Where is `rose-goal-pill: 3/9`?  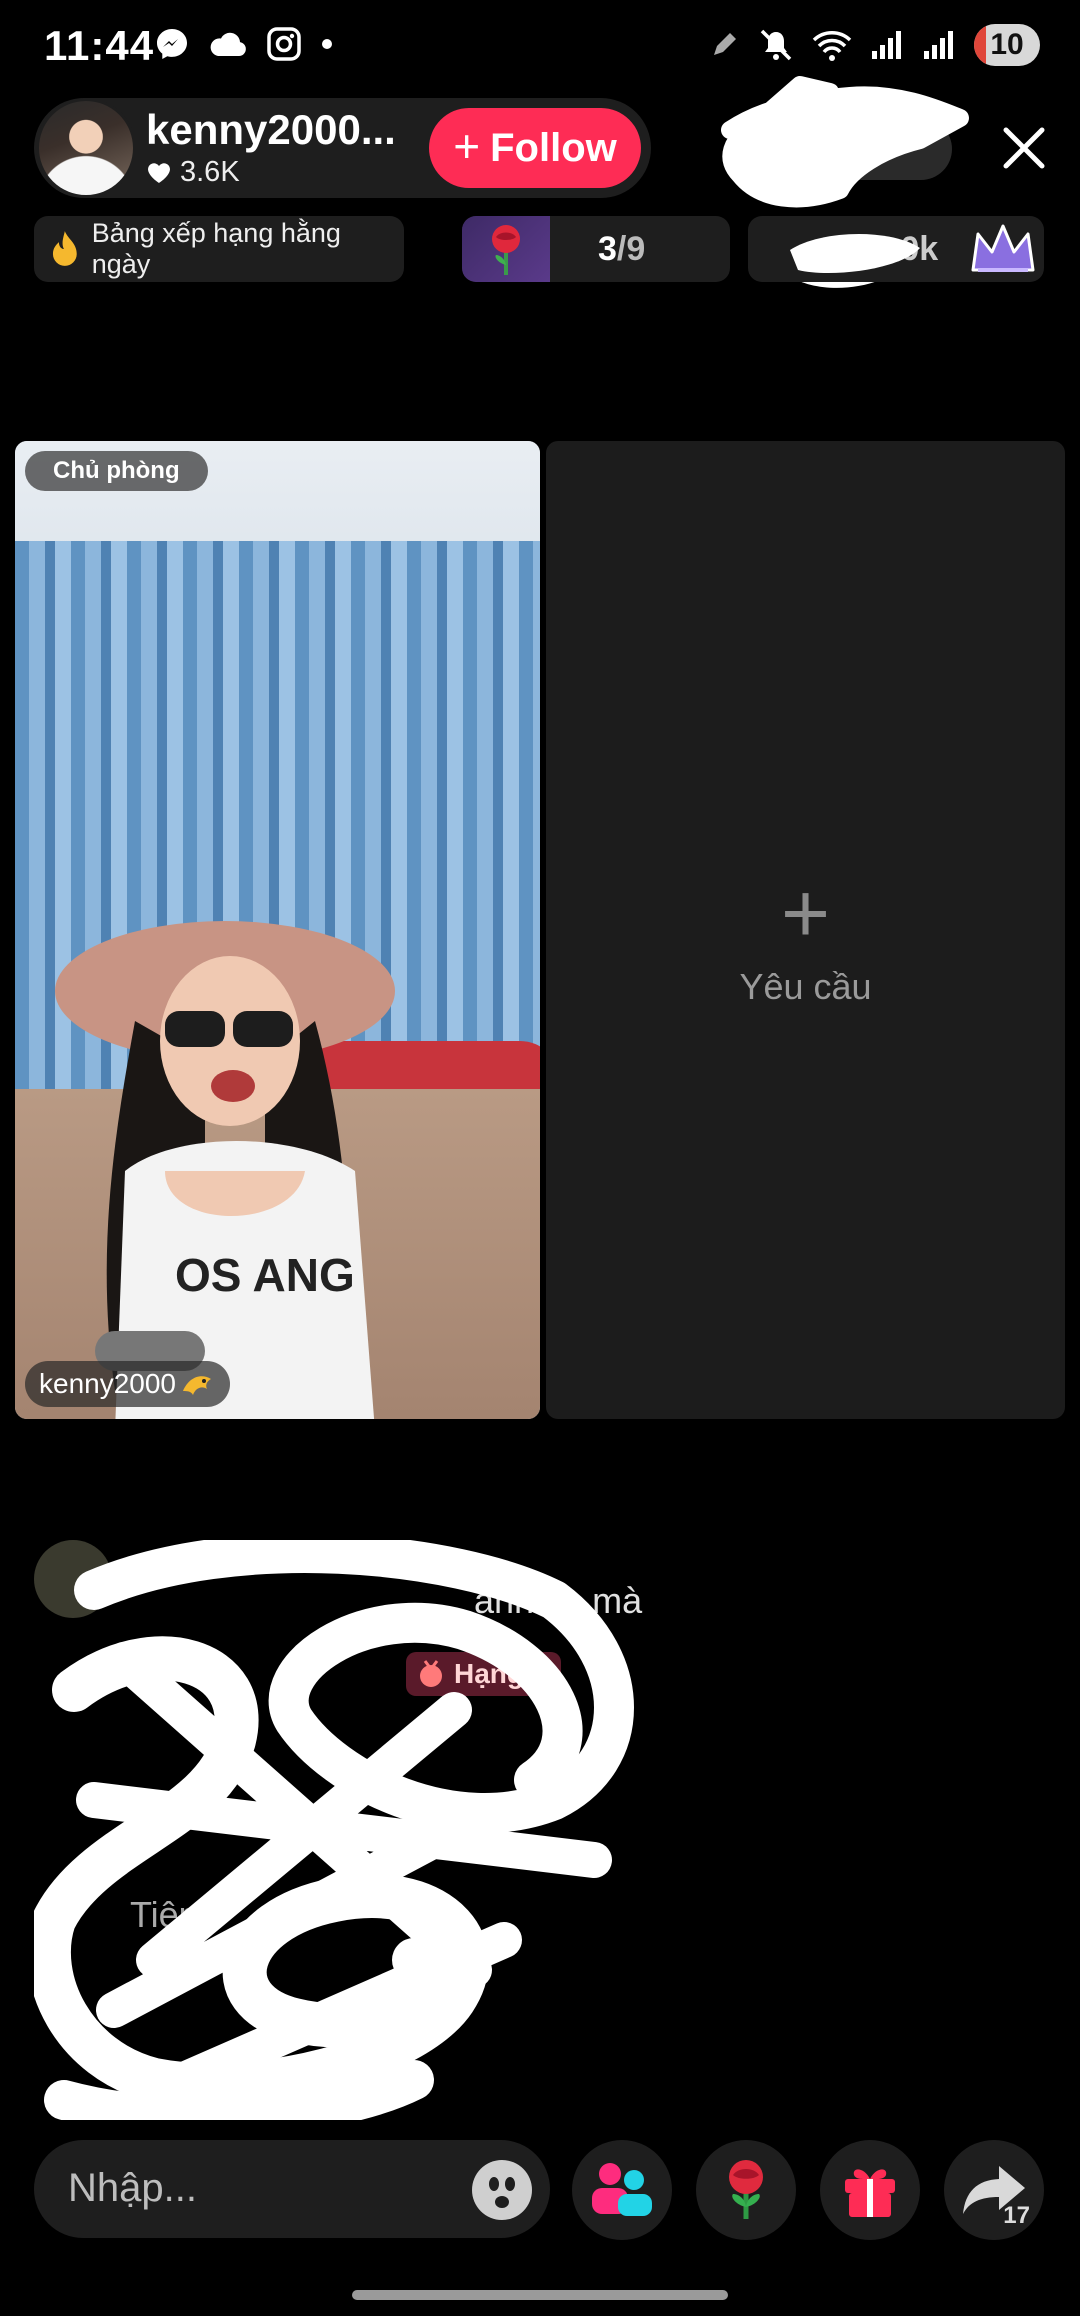 rose-goal-pill: 3/9 is located at coordinates (596, 249).